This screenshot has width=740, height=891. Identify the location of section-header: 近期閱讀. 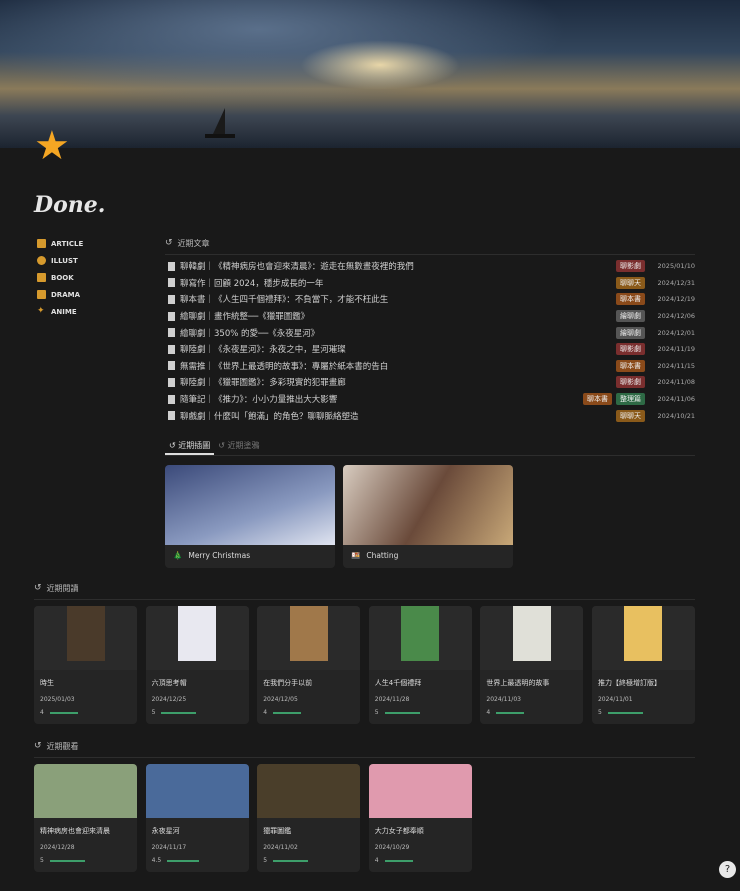
(62, 588).